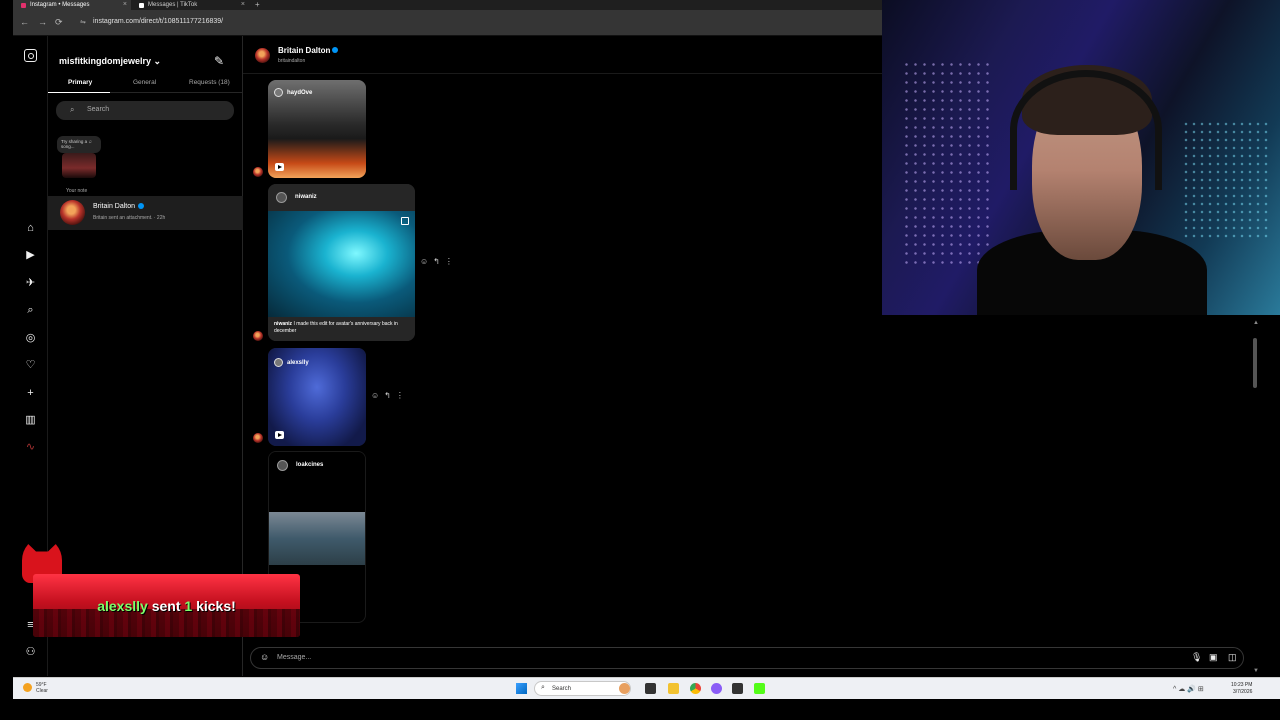 Image resolution: width=1280 pixels, height=720 pixels. Describe the element at coordinates (264, 657) in the screenshot. I see `emoji-icon: ☺` at that location.